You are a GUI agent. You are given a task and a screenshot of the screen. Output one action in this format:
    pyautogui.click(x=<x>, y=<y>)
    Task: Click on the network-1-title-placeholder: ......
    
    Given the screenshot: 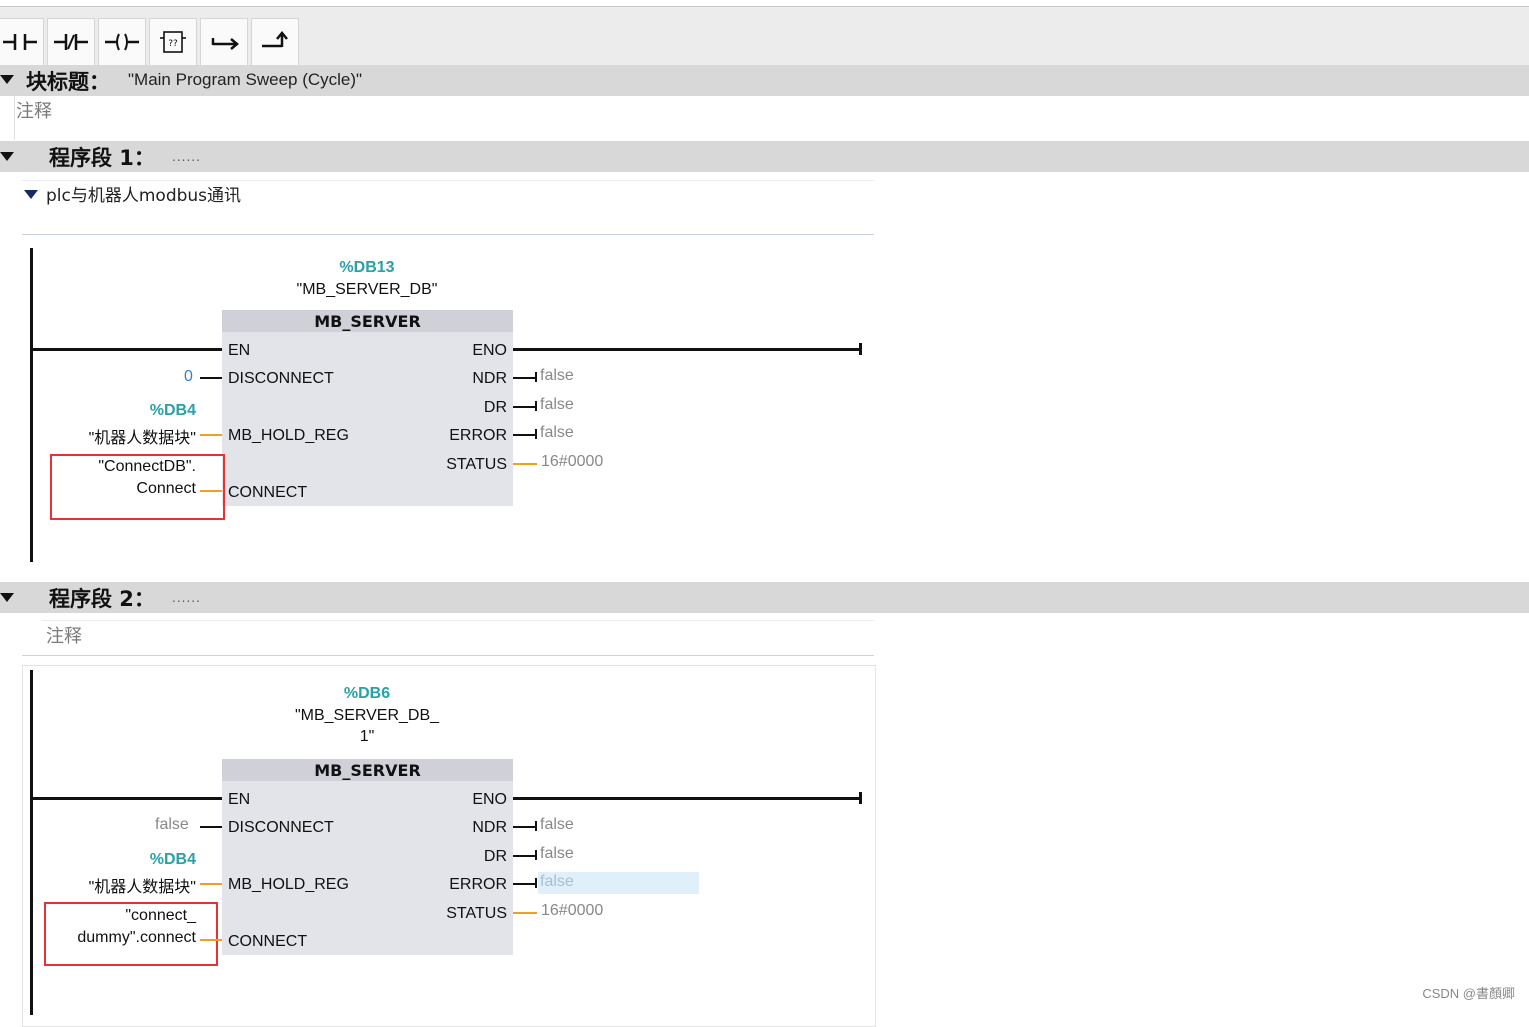 What is the action you would take?
    pyautogui.click(x=186, y=157)
    